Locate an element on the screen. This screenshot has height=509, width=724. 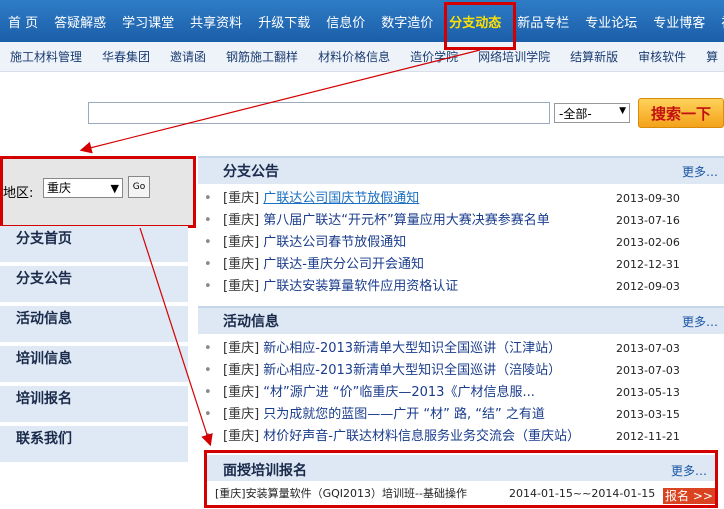
list-item: • [重庆] 广联达公司国庆节放假通知 2013-09-30 is located at coordinates (461, 199).